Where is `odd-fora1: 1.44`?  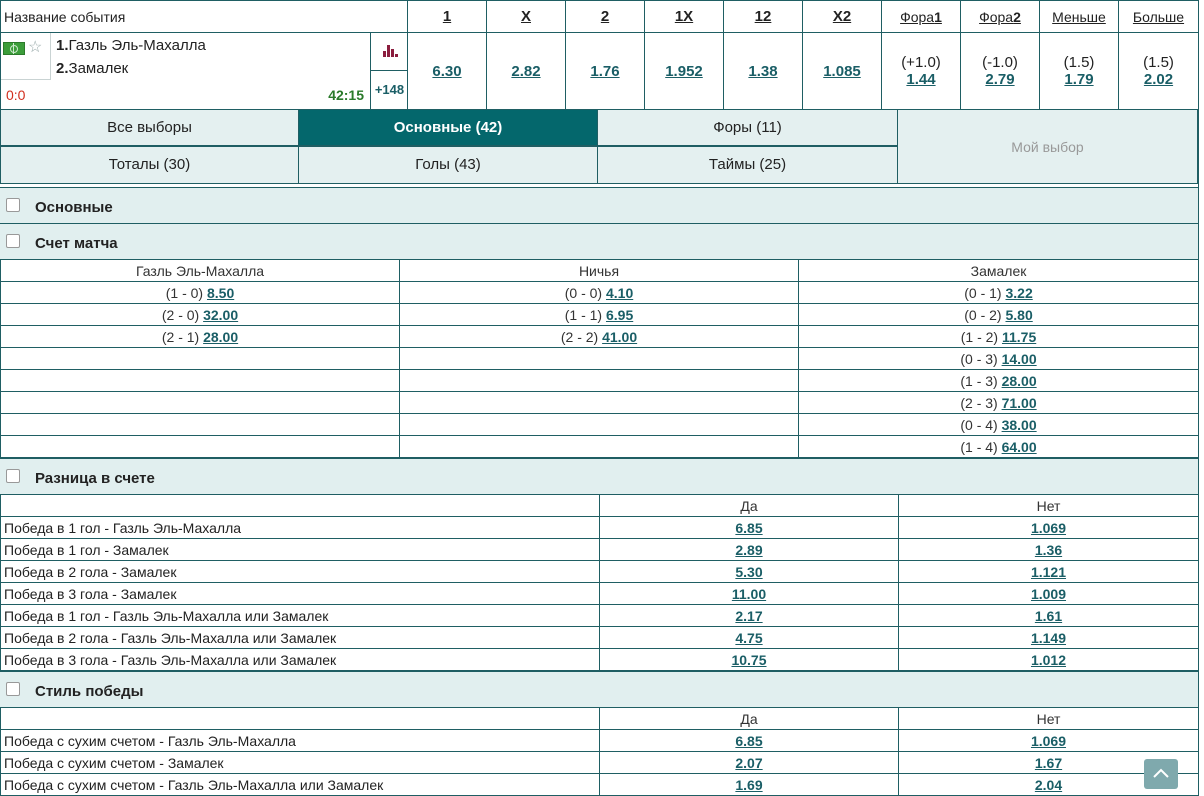 odd-fora1: 1.44 is located at coordinates (920, 79).